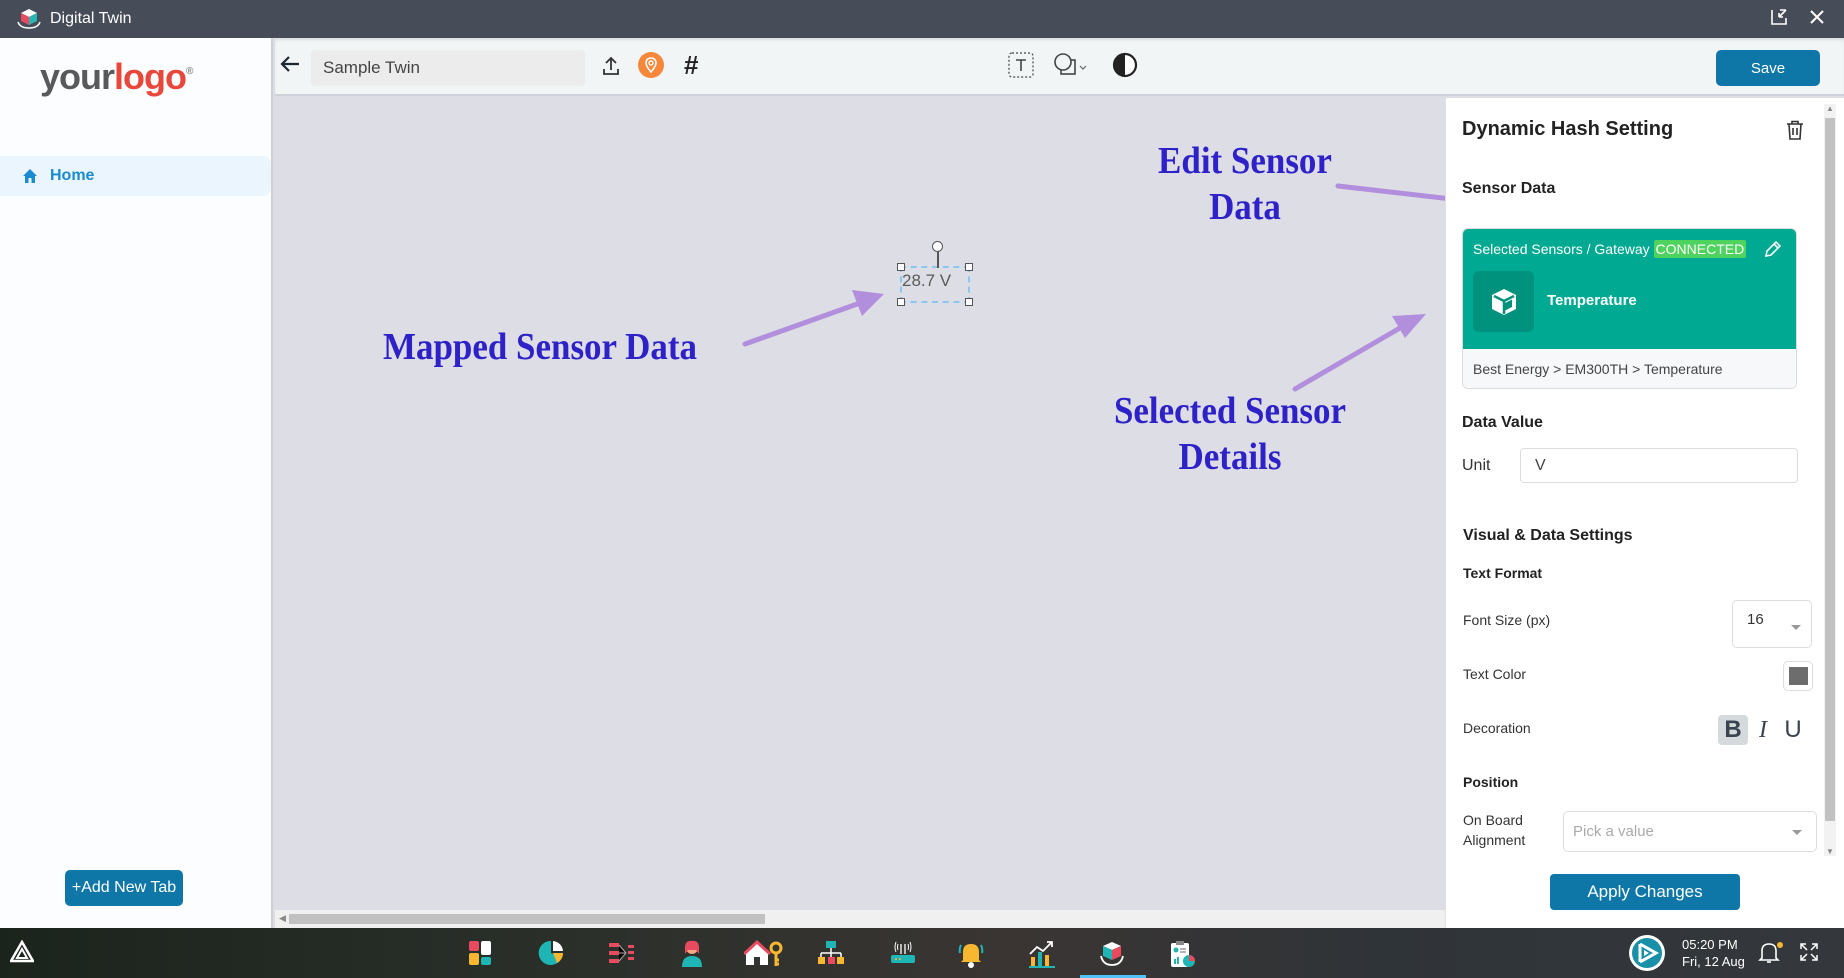  I want to click on sensor-value-widget: 28.7 V, so click(935, 273).